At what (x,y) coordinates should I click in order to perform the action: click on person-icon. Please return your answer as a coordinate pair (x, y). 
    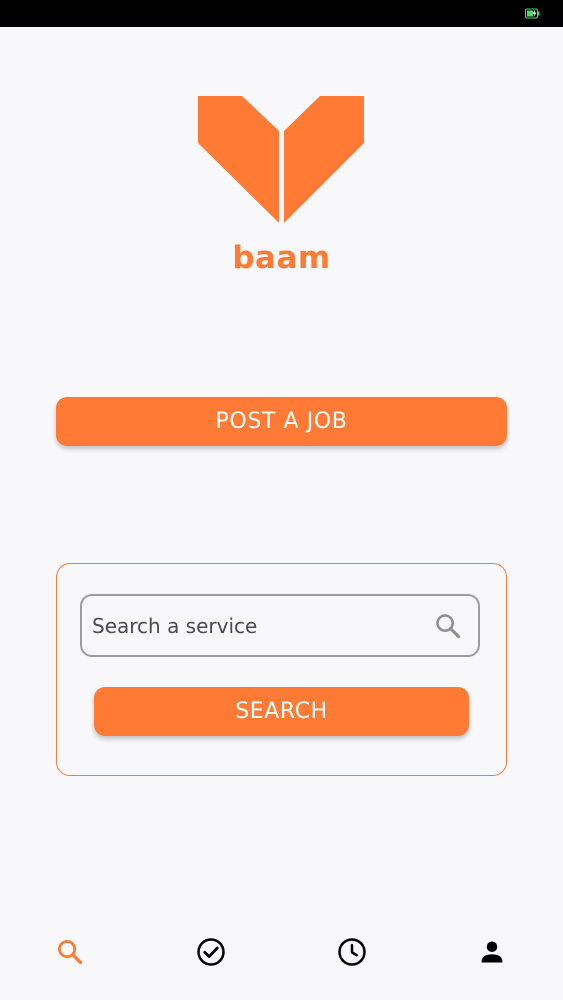
    Looking at the image, I should click on (492, 952).